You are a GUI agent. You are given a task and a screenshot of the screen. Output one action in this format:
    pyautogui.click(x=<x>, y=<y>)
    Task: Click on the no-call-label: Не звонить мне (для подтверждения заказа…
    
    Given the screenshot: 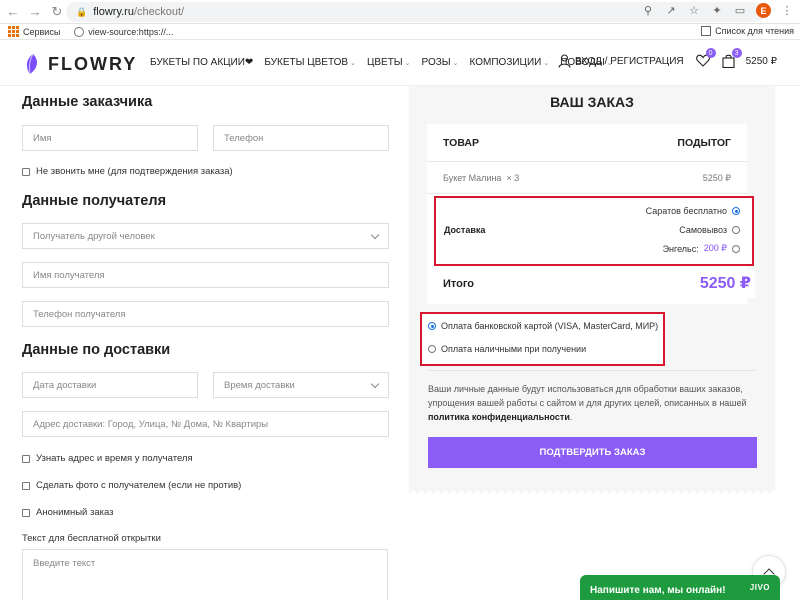 What is the action you would take?
    pyautogui.click(x=134, y=171)
    